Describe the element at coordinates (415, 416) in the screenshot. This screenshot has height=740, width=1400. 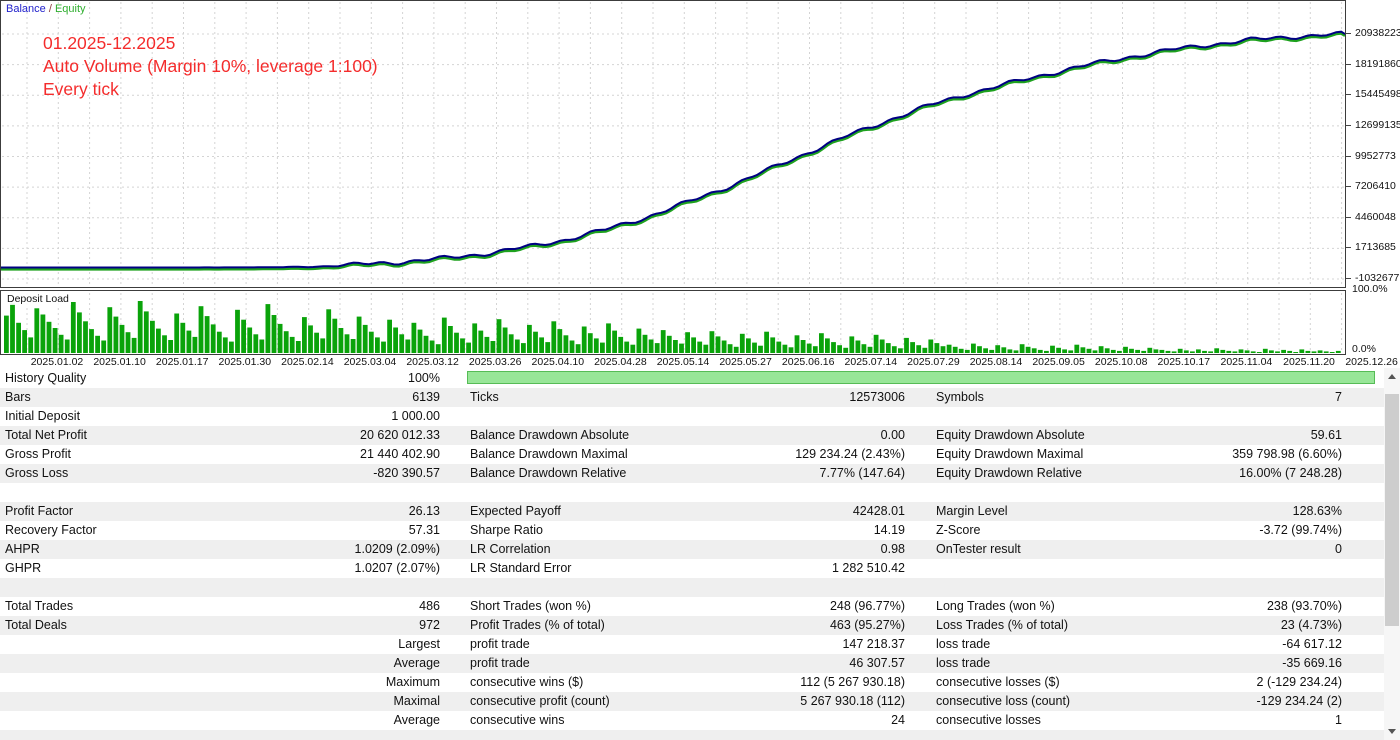
I see `stat-value: 1 000.00` at that location.